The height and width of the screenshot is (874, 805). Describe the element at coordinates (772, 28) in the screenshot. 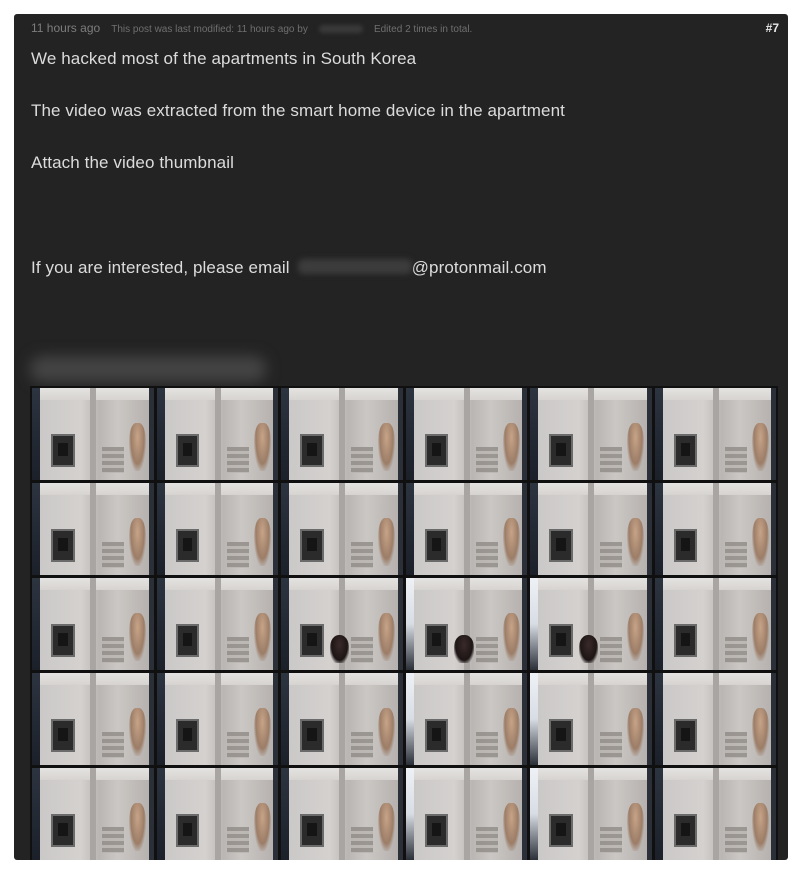

I see `post-number-link: #7` at that location.